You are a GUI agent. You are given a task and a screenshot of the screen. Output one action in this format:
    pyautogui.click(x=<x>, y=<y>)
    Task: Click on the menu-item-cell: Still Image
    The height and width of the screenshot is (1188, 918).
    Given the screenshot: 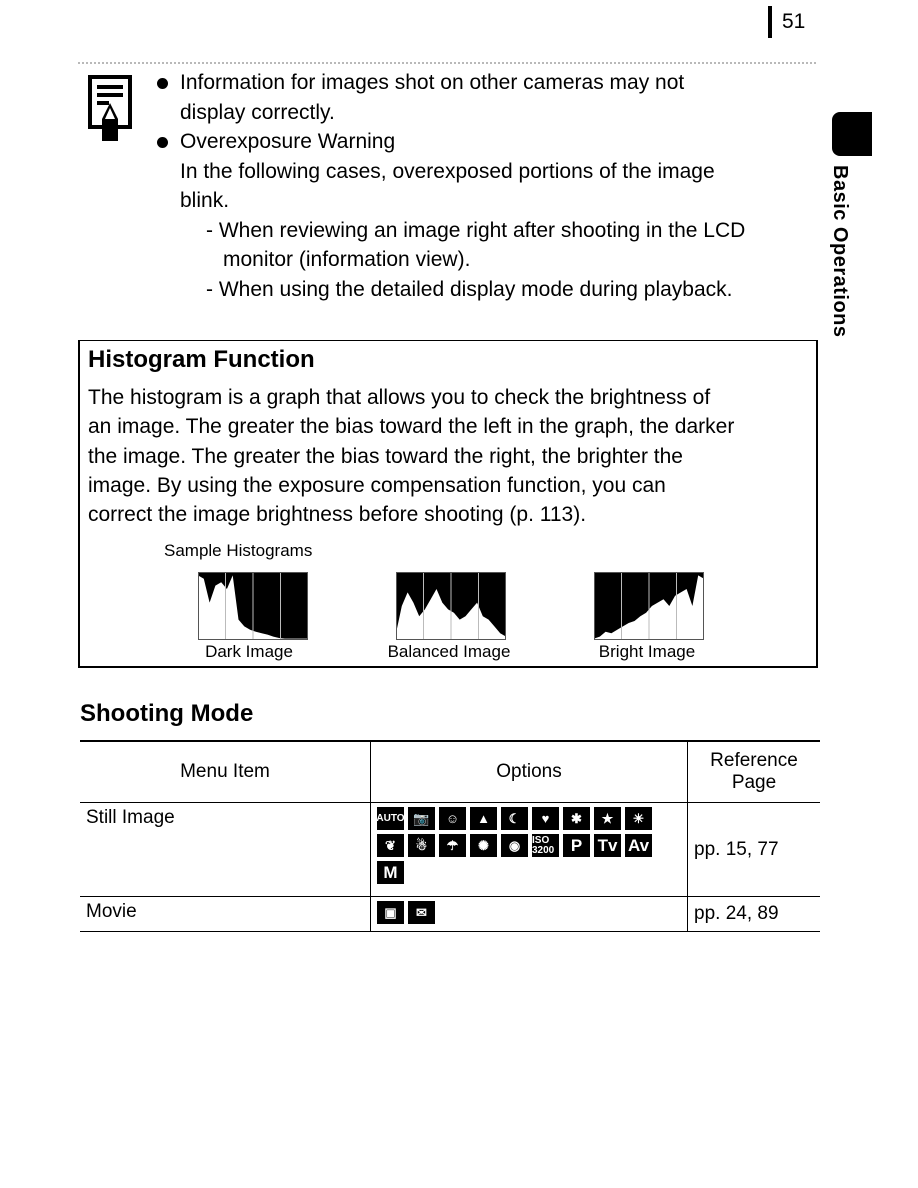 What is the action you would take?
    pyautogui.click(x=225, y=849)
    